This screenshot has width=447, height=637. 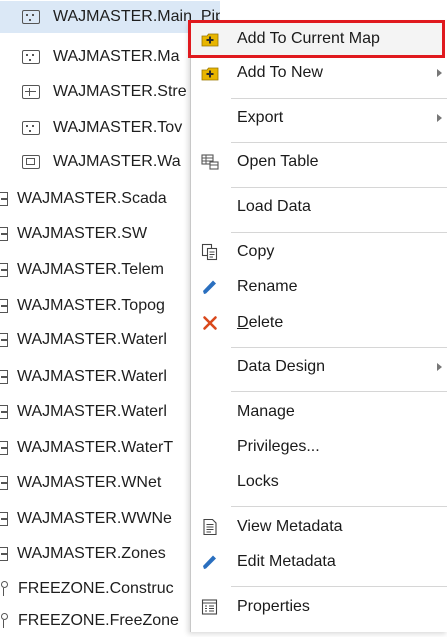 What do you see at coordinates (110, 519) in the screenshot?
I see `tree-item: WAJMASTER.WWNe` at bounding box center [110, 519].